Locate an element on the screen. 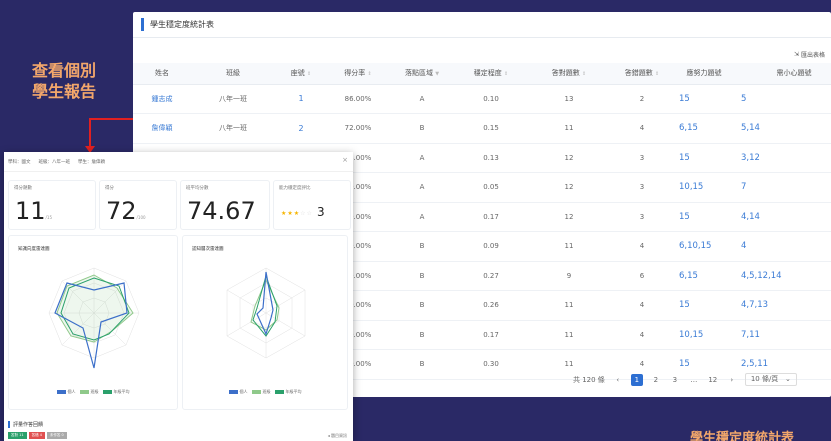 This screenshot has height=441, width=831. page-size-value: 10 條/頁 is located at coordinates (764, 379).